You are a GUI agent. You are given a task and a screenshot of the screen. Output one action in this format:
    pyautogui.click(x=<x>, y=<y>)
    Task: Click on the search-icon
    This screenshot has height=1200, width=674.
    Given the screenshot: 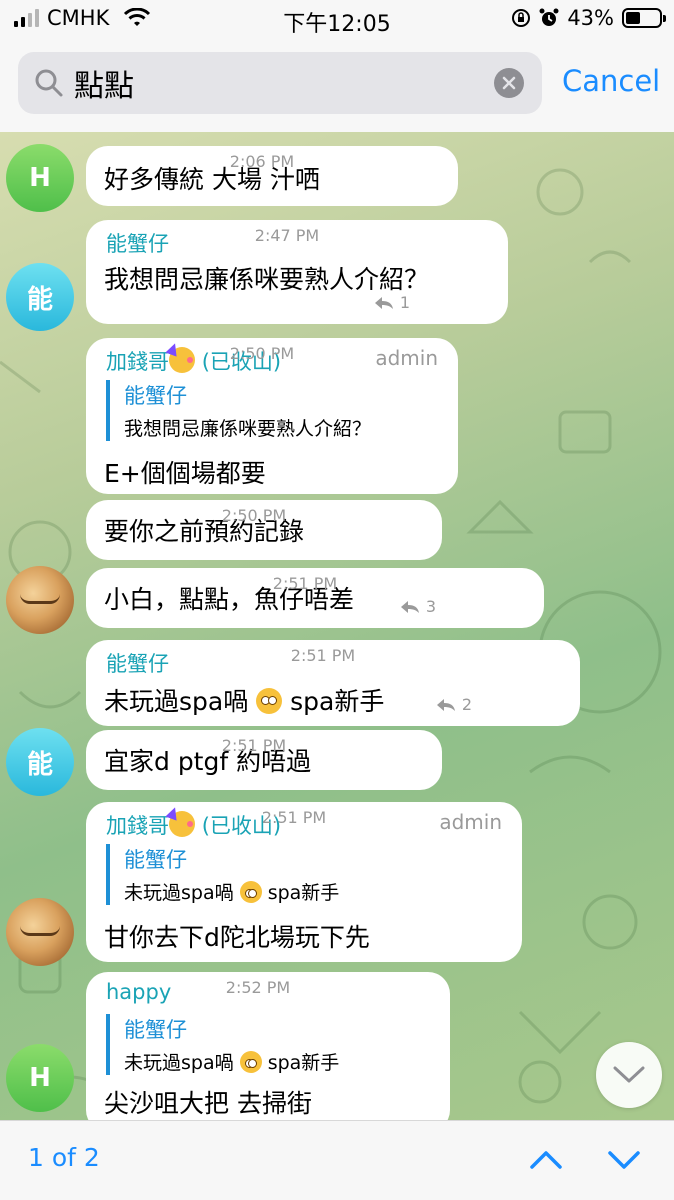 What is the action you would take?
    pyautogui.click(x=49, y=83)
    